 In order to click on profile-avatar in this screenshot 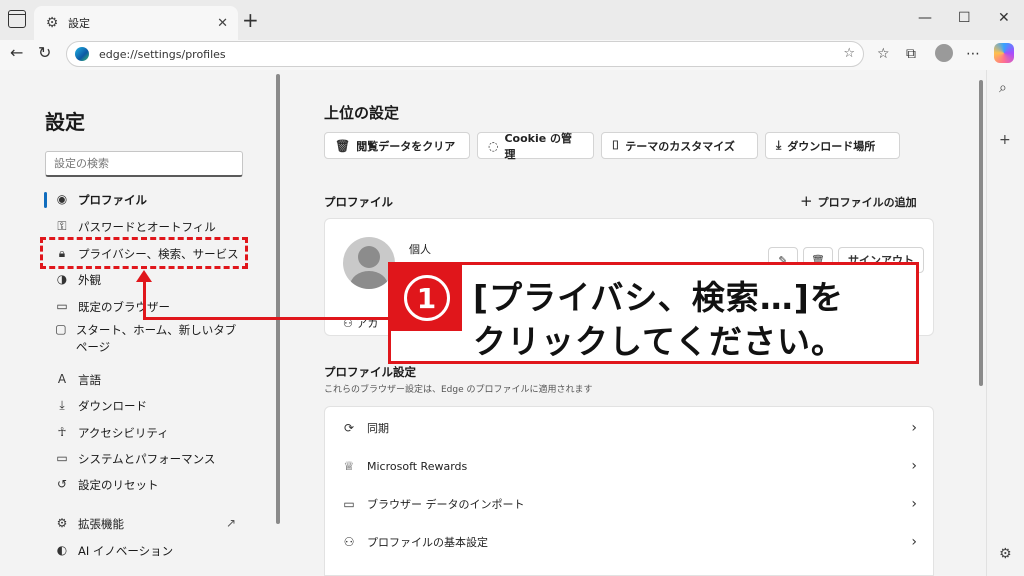, I will do `click(944, 53)`.